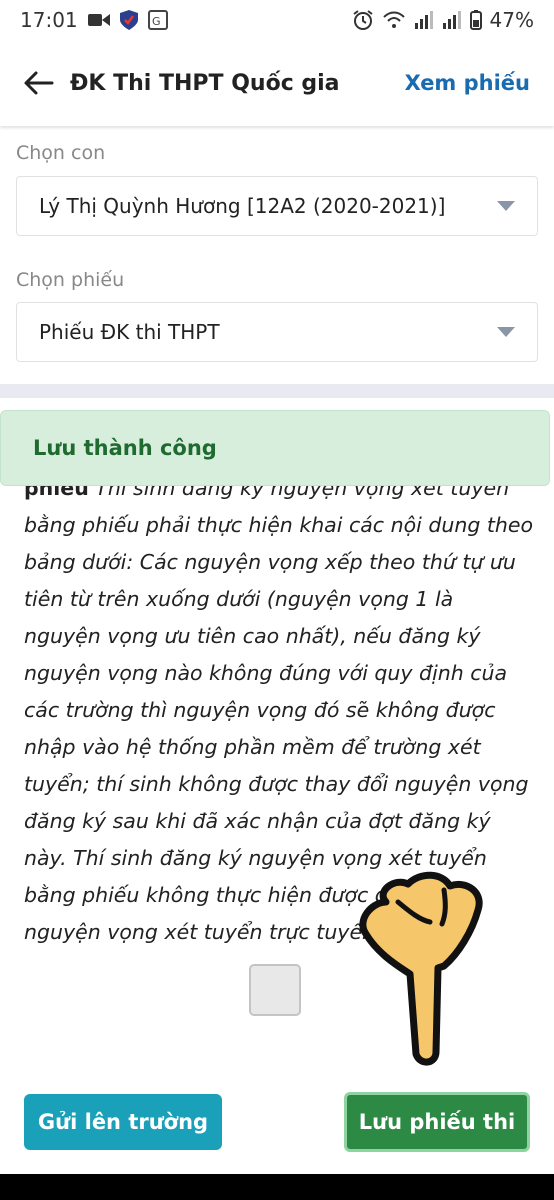 This screenshot has width=554, height=1200. What do you see at coordinates (277, 1187) in the screenshot?
I see `navigation-bar` at bounding box center [277, 1187].